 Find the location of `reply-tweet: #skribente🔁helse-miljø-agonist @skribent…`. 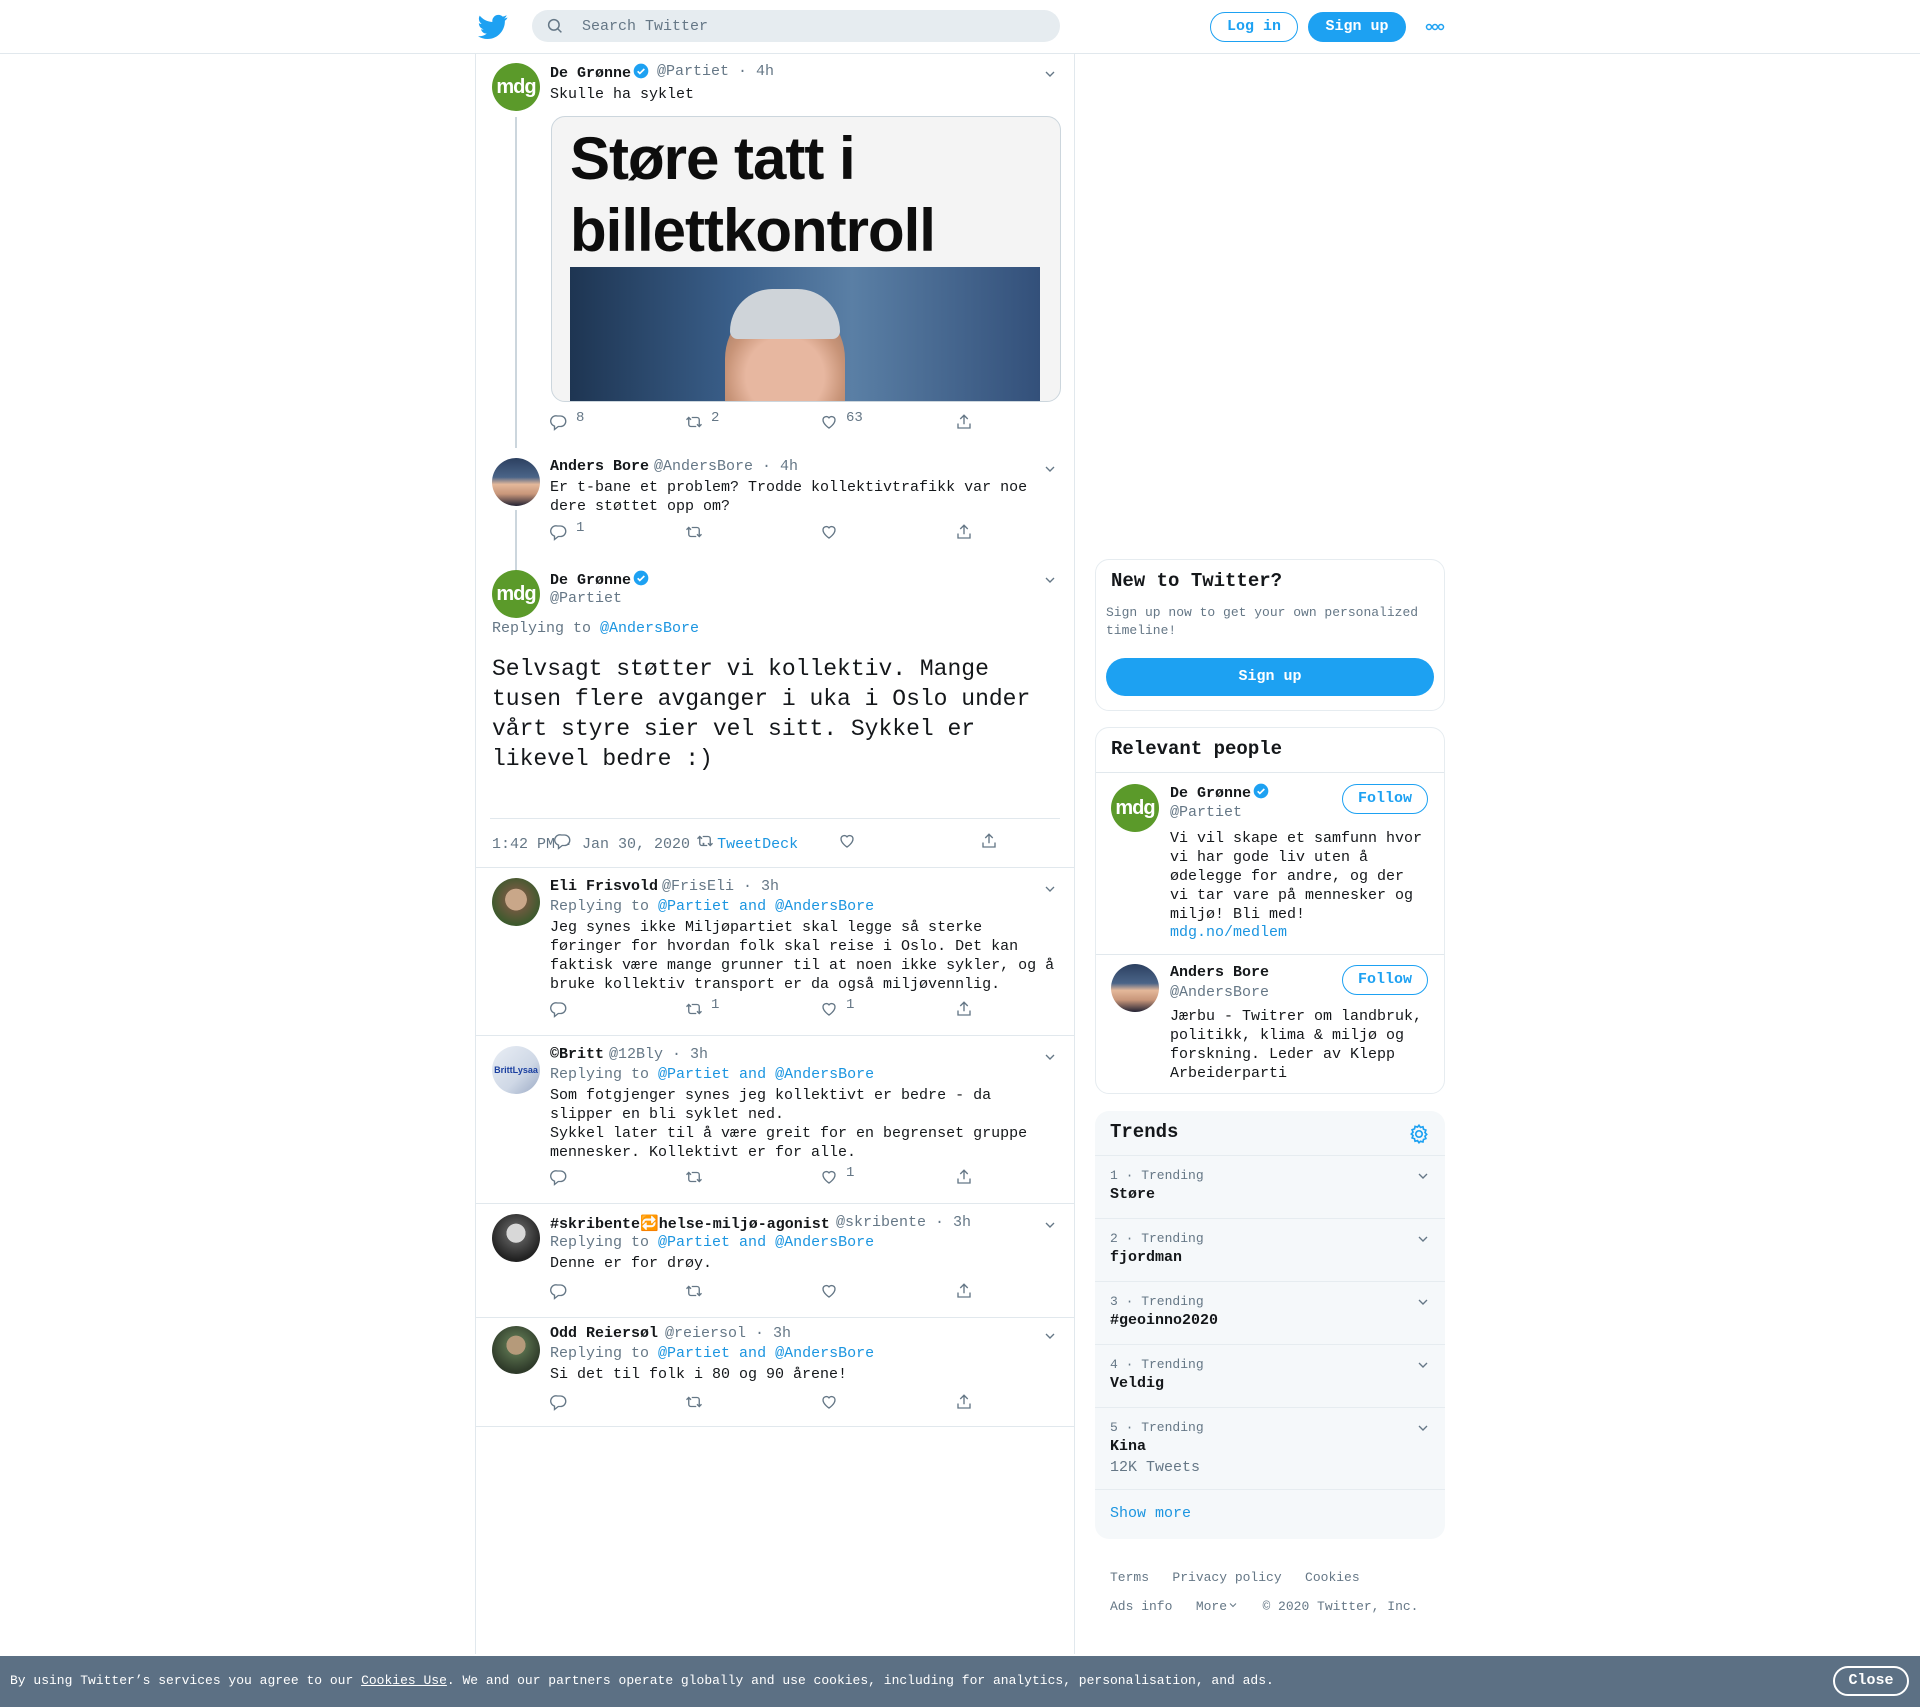

reply-tweet: #skribente🔁helse-miljø-agonist @skribent… is located at coordinates (775, 1261).